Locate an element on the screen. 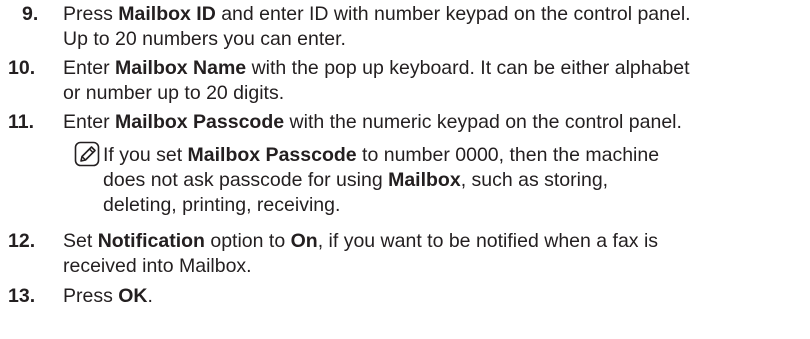 The image size is (810, 339). text-run: If you set is located at coordinates (145, 155).